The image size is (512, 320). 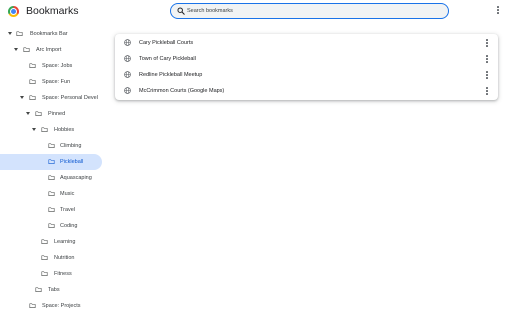 I want to click on app-header: Bookmarks, so click(x=256, y=12).